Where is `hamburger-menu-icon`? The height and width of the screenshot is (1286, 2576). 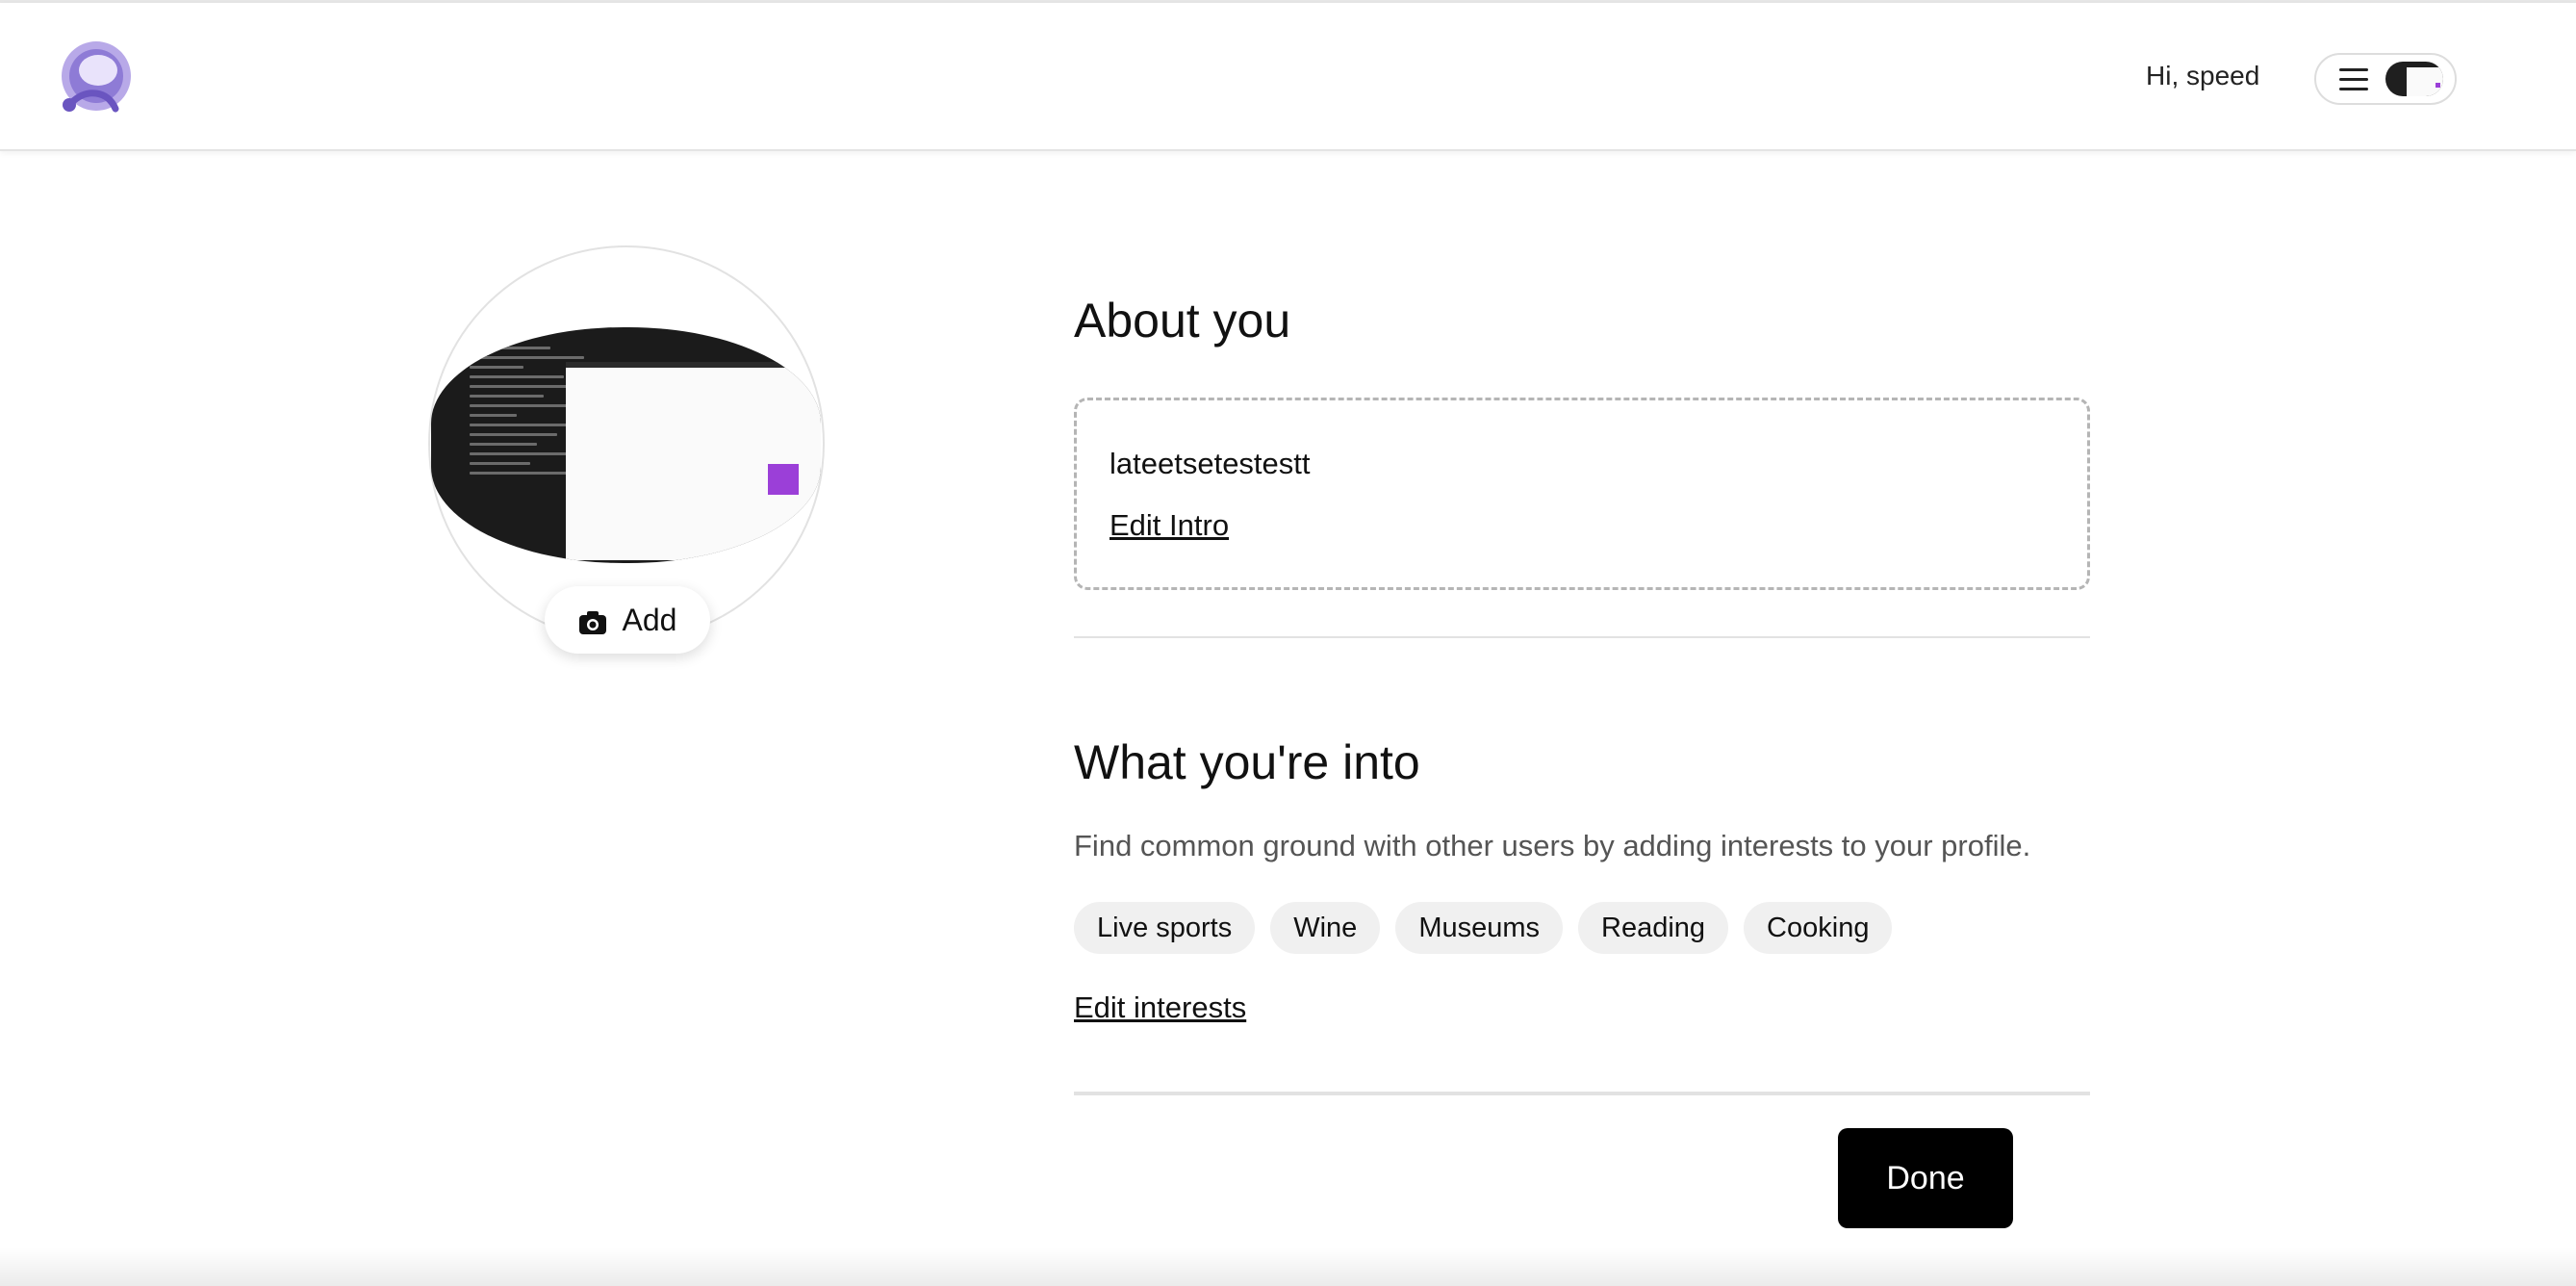 hamburger-menu-icon is located at coordinates (2353, 79).